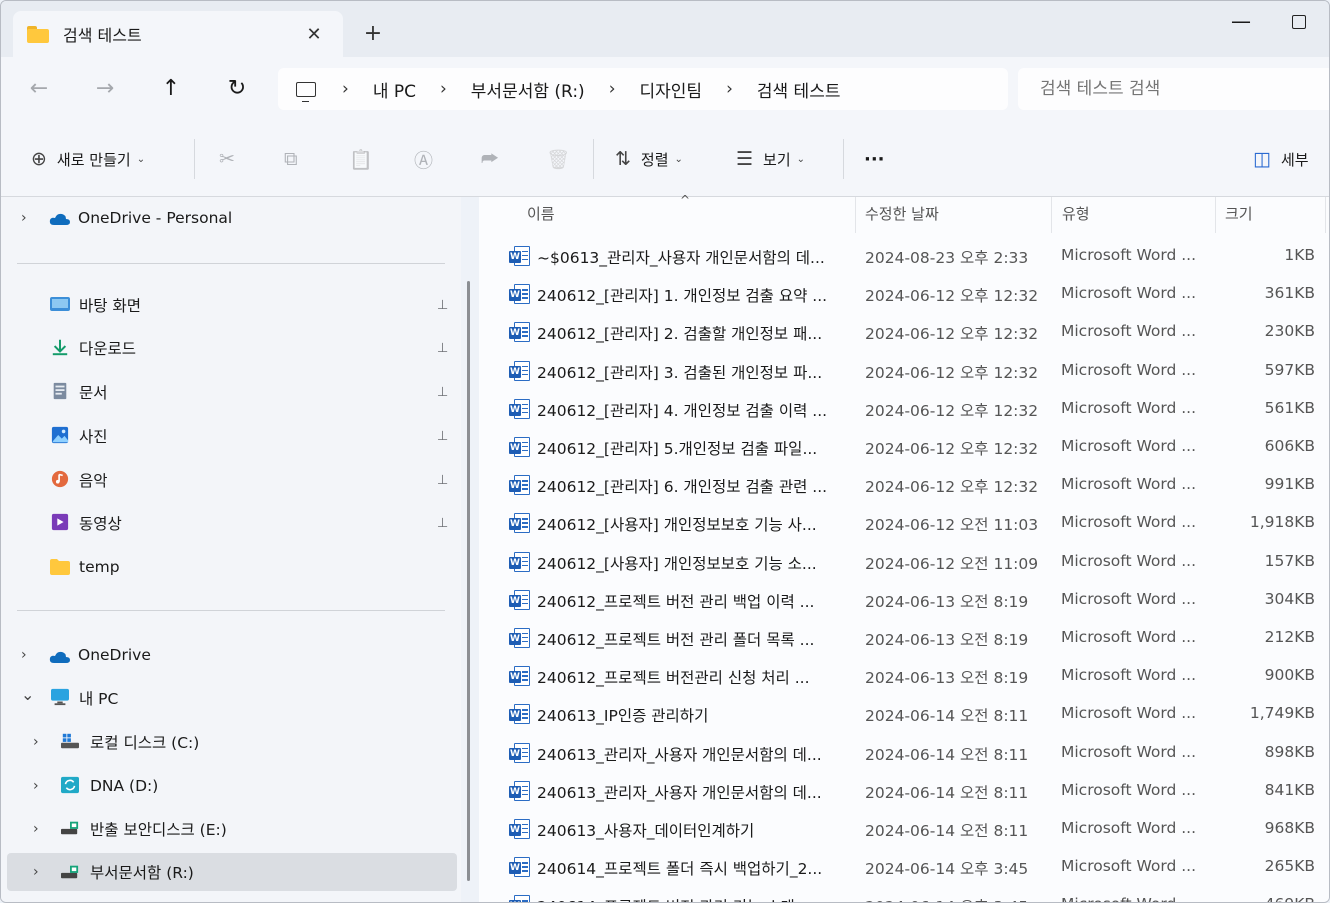 This screenshot has height=903, width=1330. What do you see at coordinates (39, 89) in the screenshot?
I see `back-button: ←` at bounding box center [39, 89].